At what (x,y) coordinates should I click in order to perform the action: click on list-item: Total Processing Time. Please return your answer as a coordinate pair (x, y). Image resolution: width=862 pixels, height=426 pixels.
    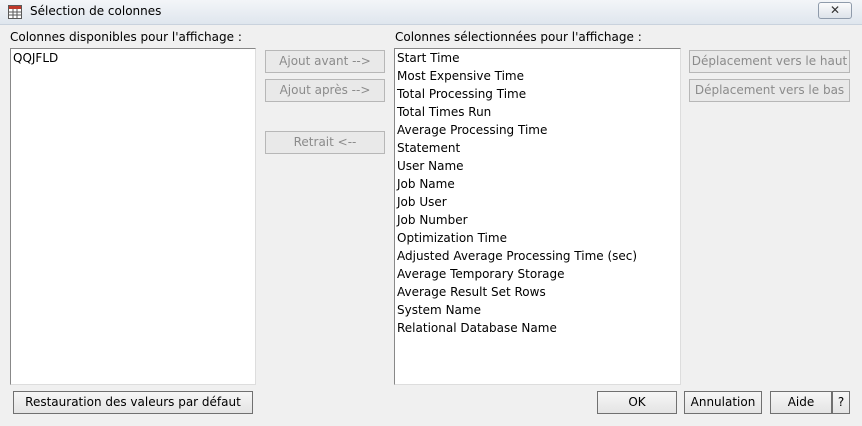
    Looking at the image, I should click on (537, 94).